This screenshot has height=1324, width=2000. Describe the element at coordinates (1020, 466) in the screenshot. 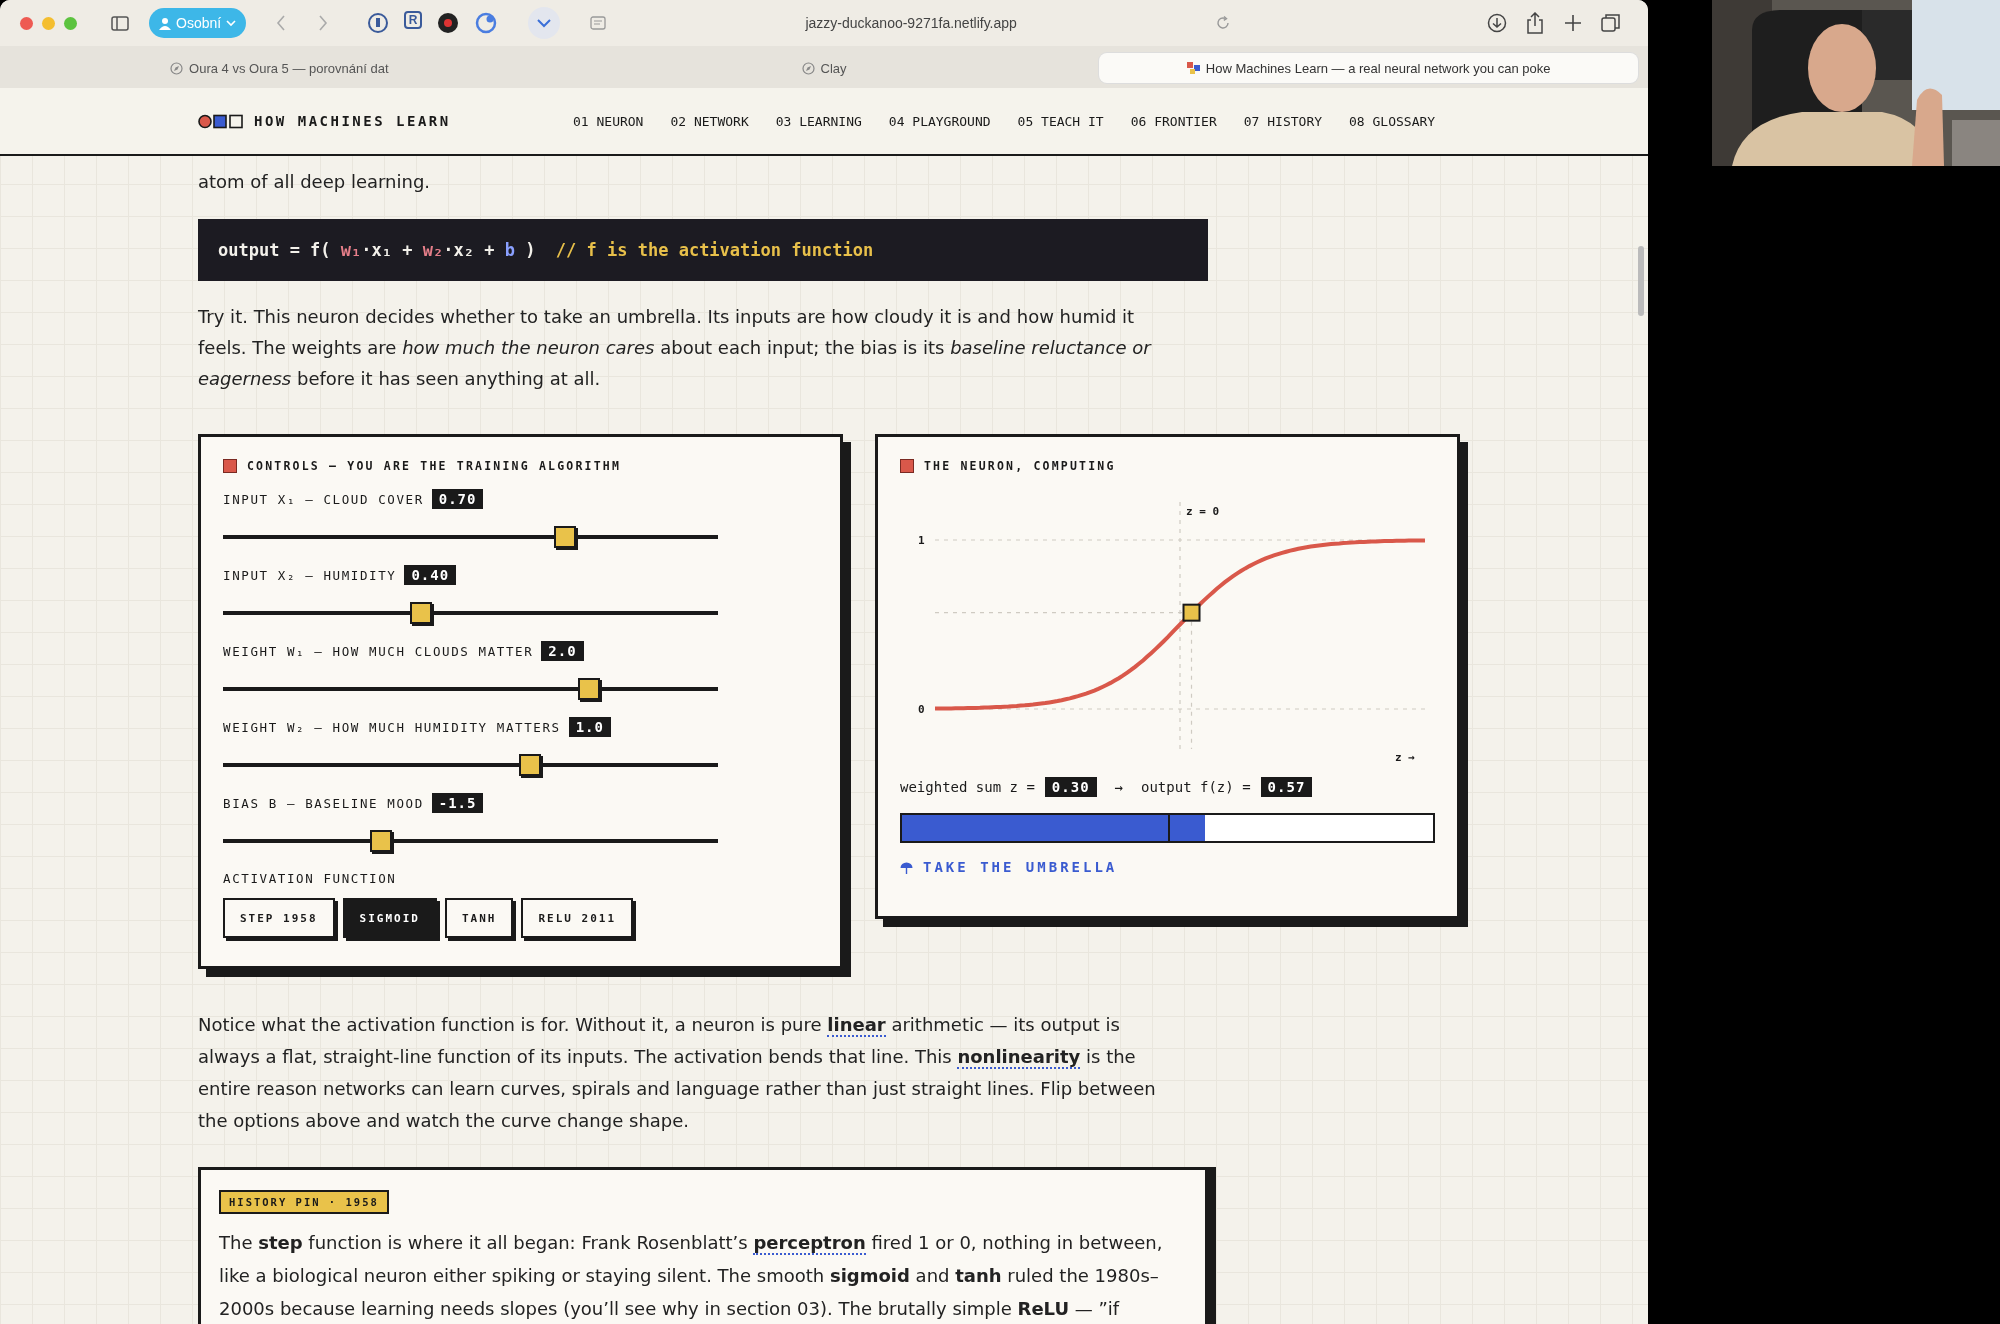

I see `panel-title: THE NEURON, COMPUTING` at that location.